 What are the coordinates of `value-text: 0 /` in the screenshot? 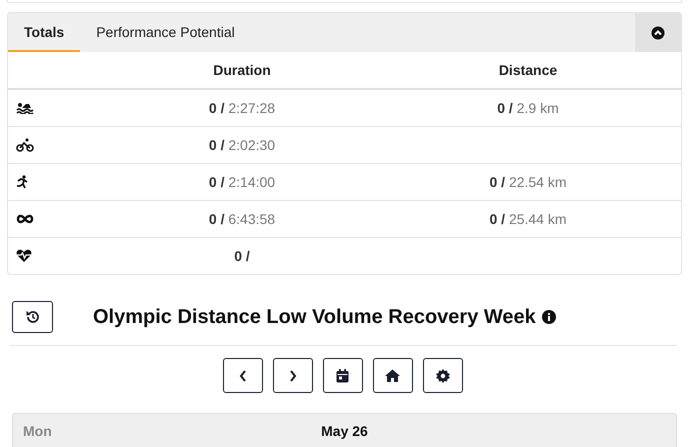 It's located at (242, 256).